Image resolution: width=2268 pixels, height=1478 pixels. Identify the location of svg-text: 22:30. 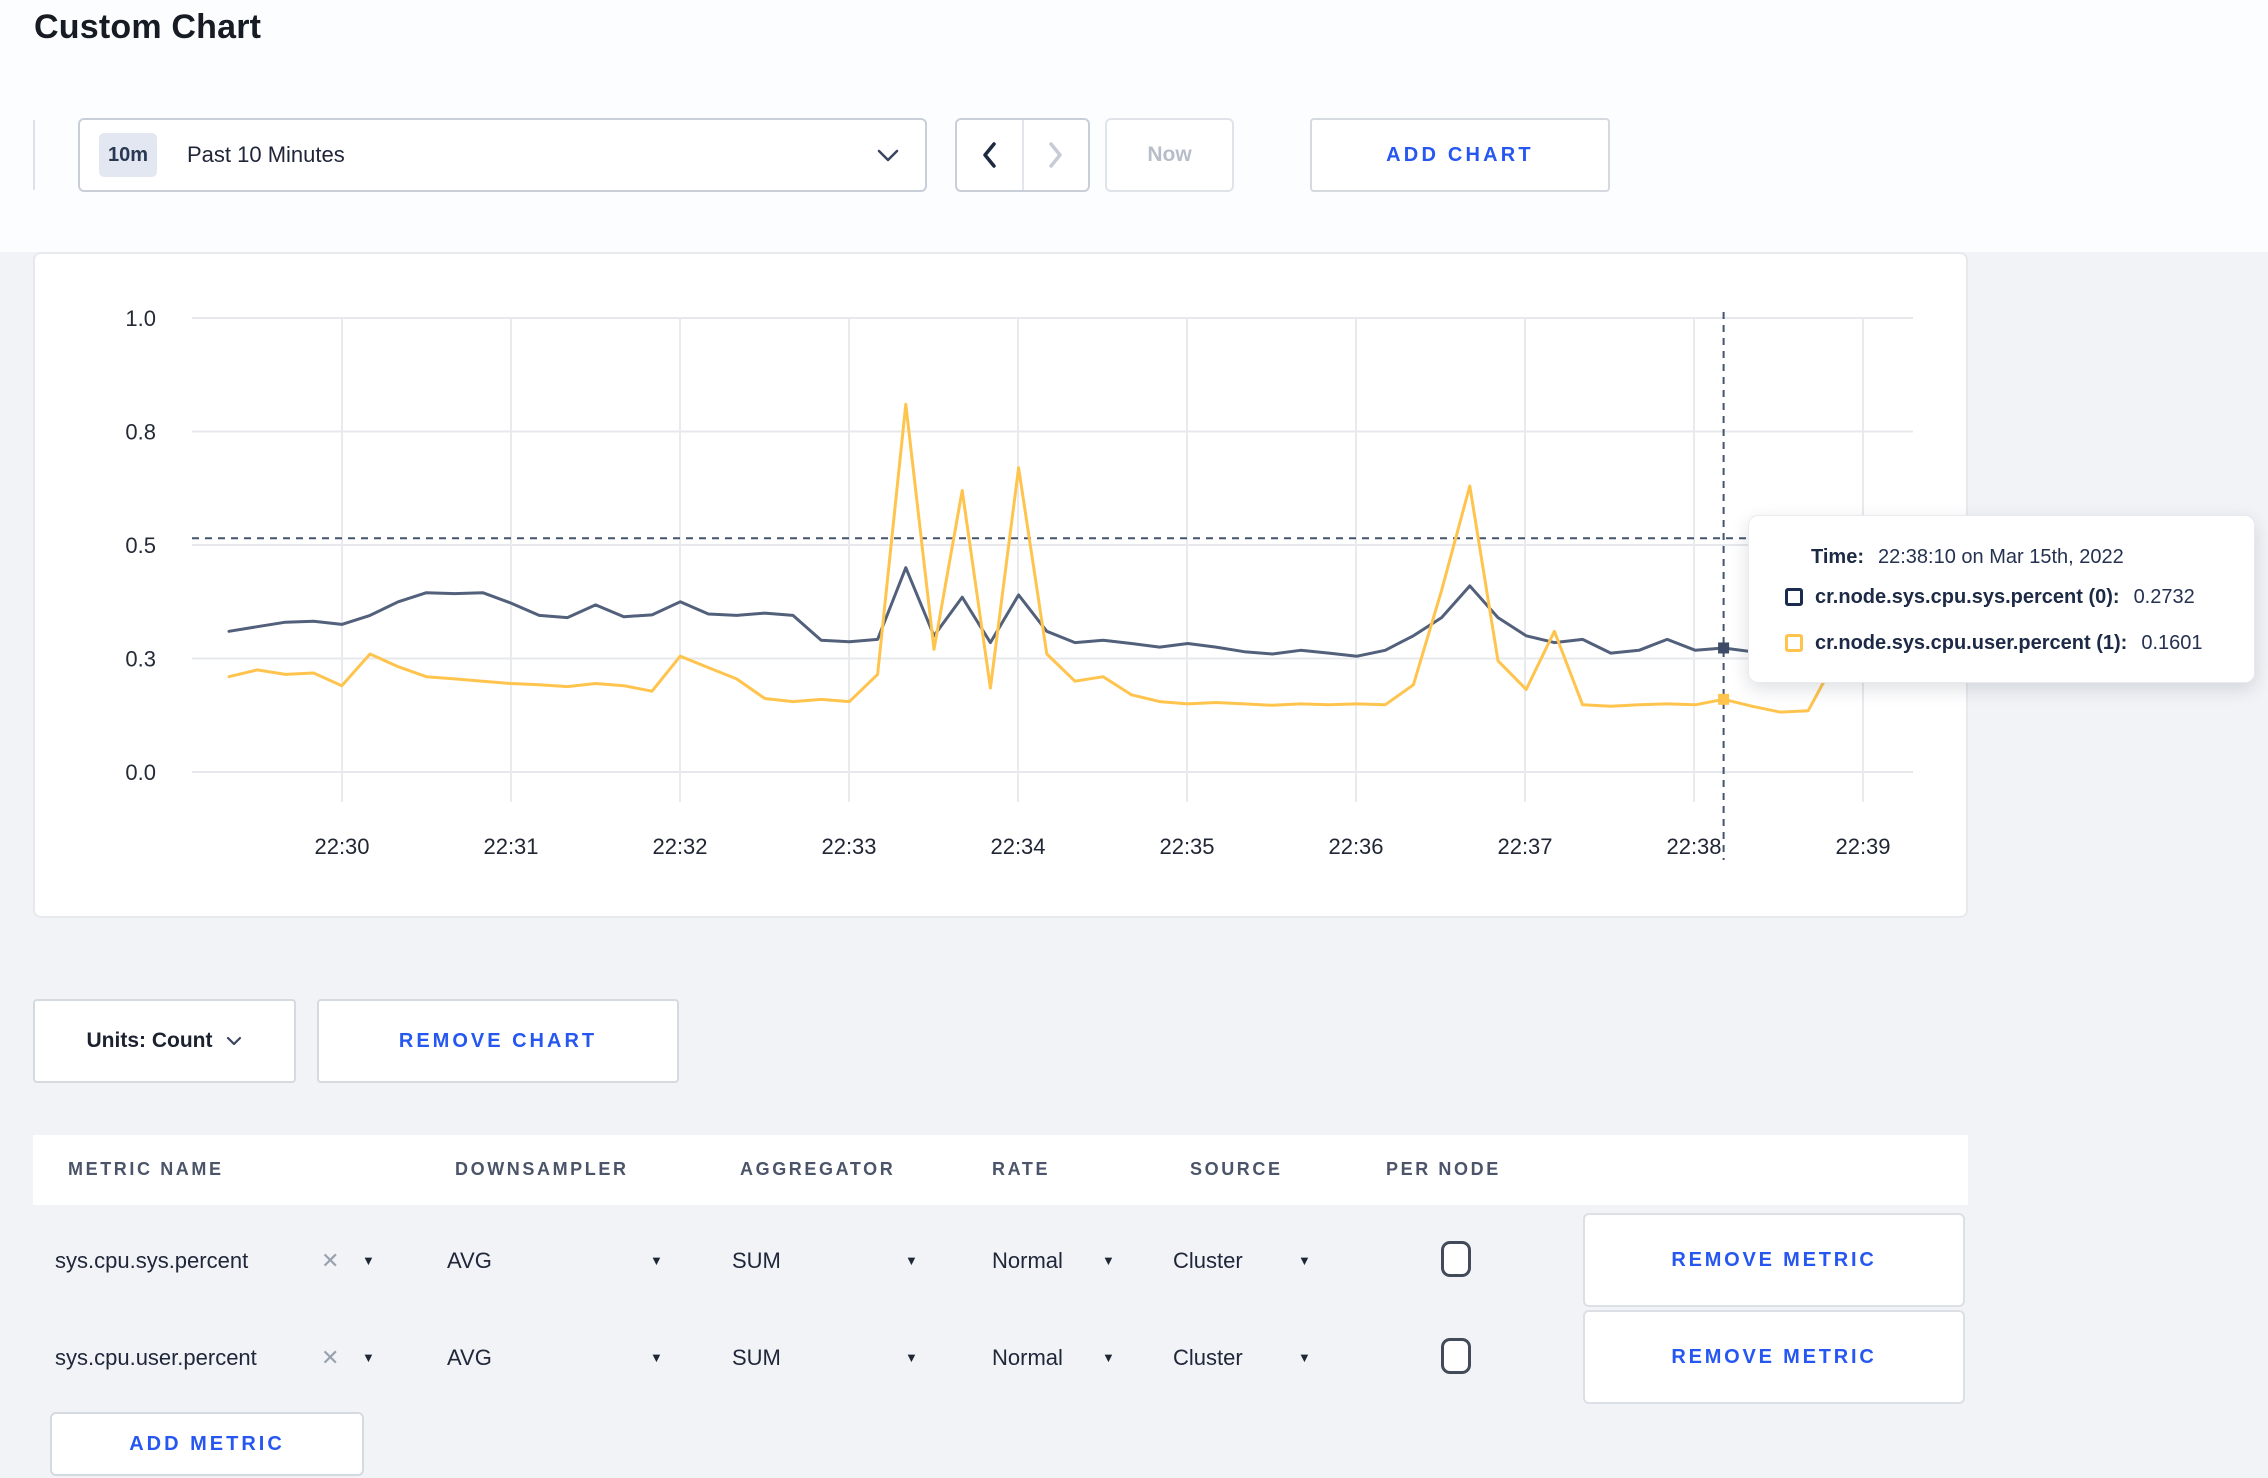
(341, 846).